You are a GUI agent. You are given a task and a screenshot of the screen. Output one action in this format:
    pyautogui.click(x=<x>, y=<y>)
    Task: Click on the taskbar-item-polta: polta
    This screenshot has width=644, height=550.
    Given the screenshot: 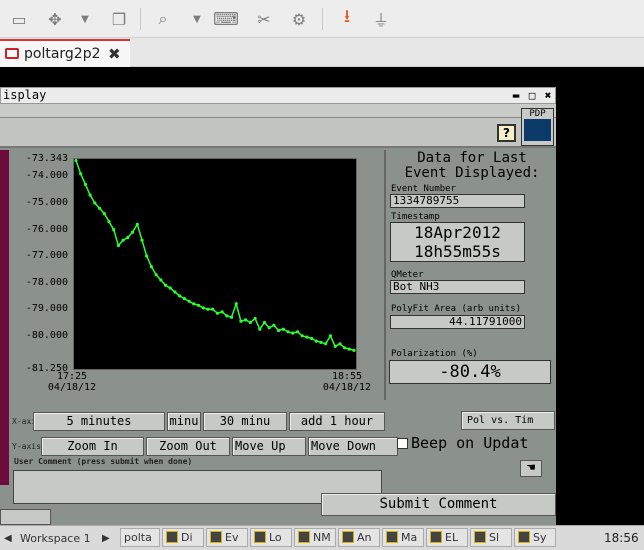 What is the action you would take?
    pyautogui.click(x=140, y=537)
    